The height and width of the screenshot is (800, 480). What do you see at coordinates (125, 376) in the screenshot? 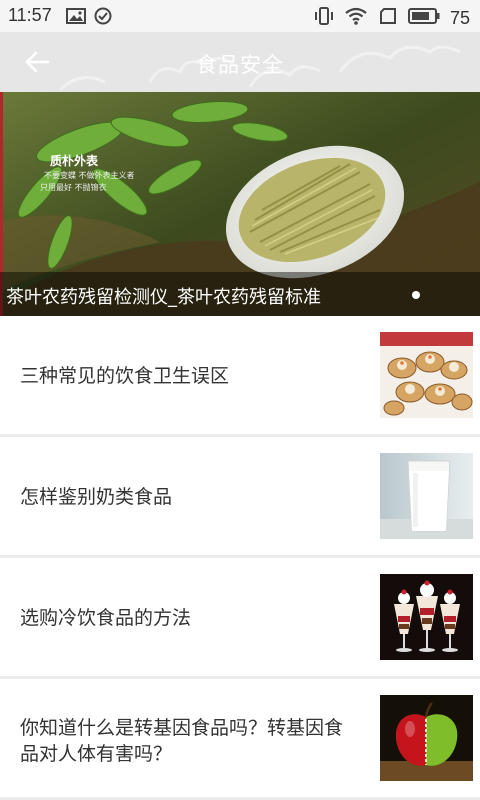
I see `list-item-title: 三种常见的饮食卫生误区` at bounding box center [125, 376].